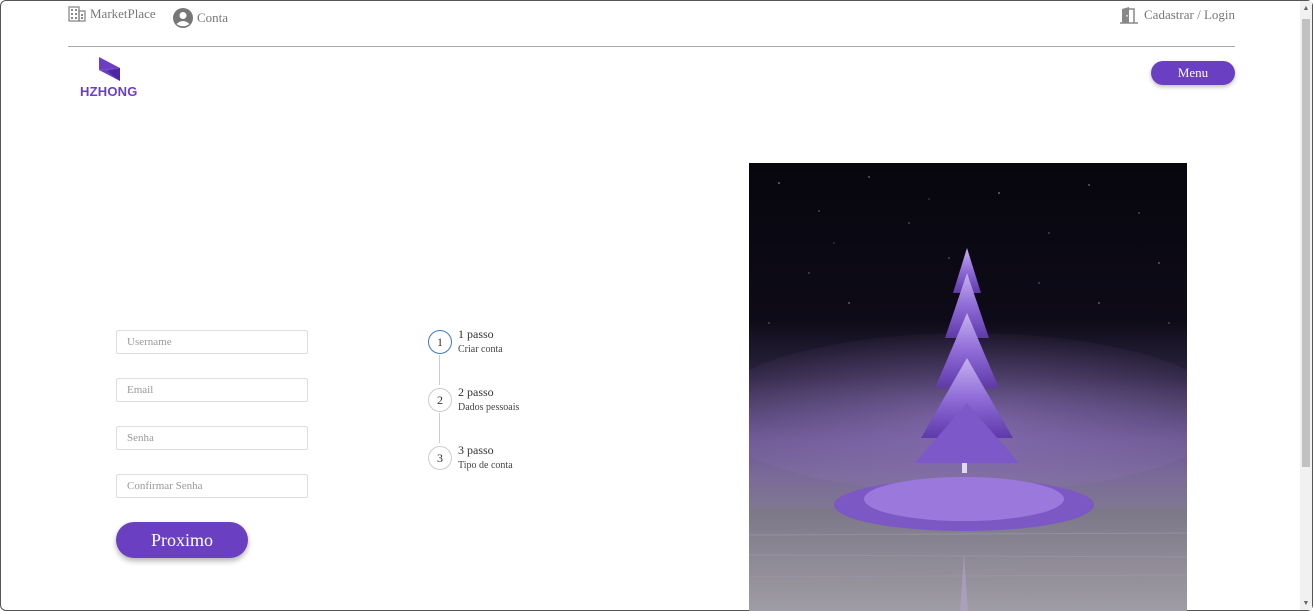  Describe the element at coordinates (183, 18) in the screenshot. I see `user-circle-icon` at that location.